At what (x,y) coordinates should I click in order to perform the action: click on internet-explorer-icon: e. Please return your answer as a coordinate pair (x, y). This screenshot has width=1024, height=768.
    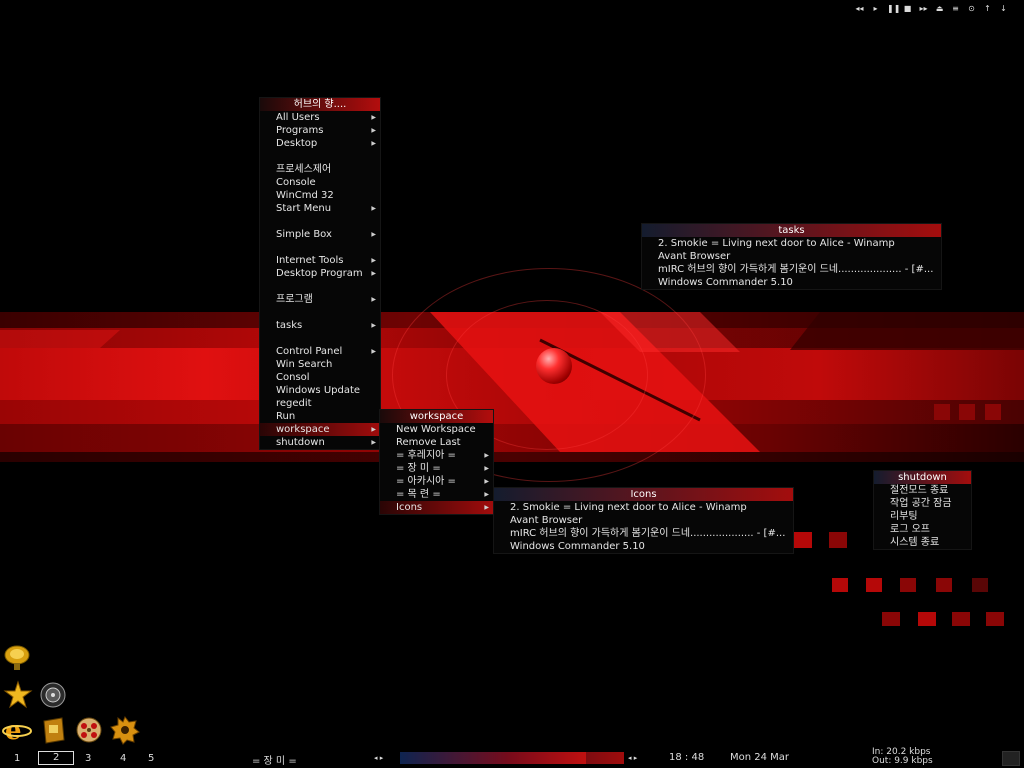
    Looking at the image, I should click on (17, 730).